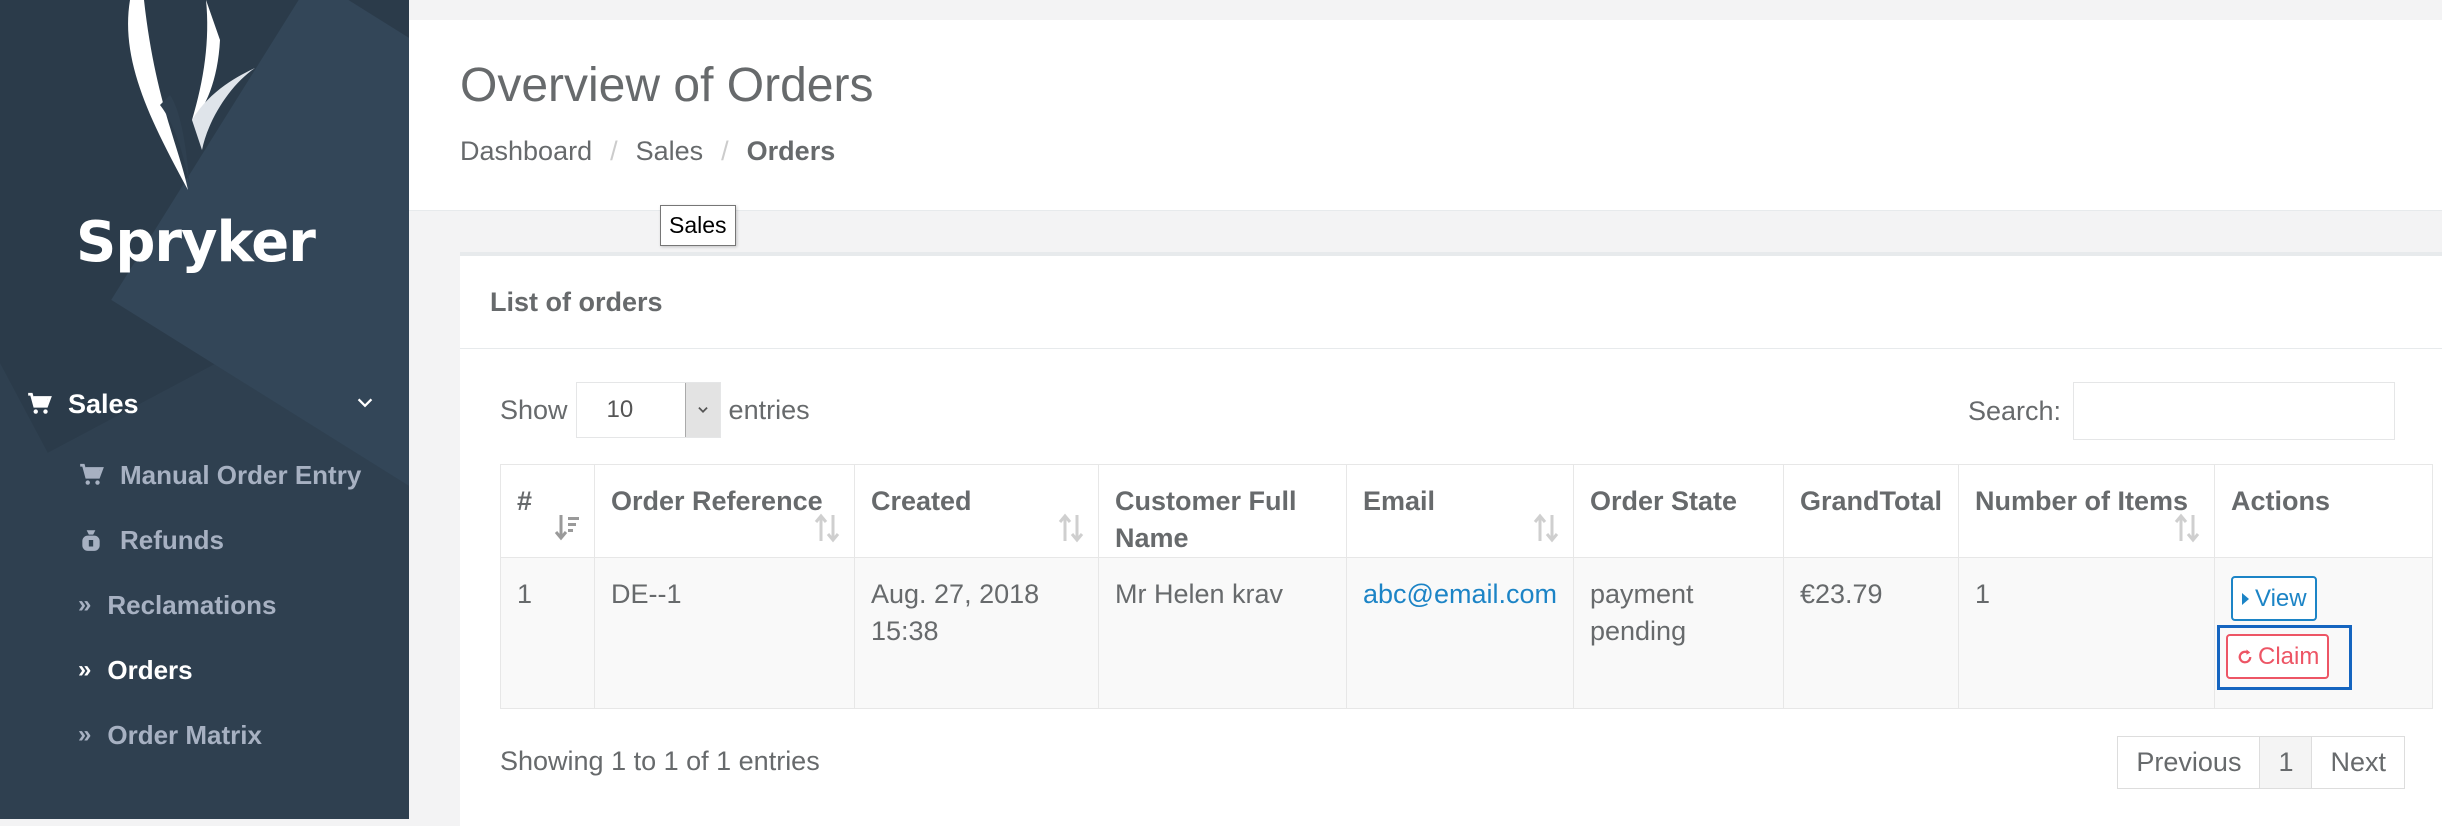  I want to click on search-label: Search:, so click(2014, 410).